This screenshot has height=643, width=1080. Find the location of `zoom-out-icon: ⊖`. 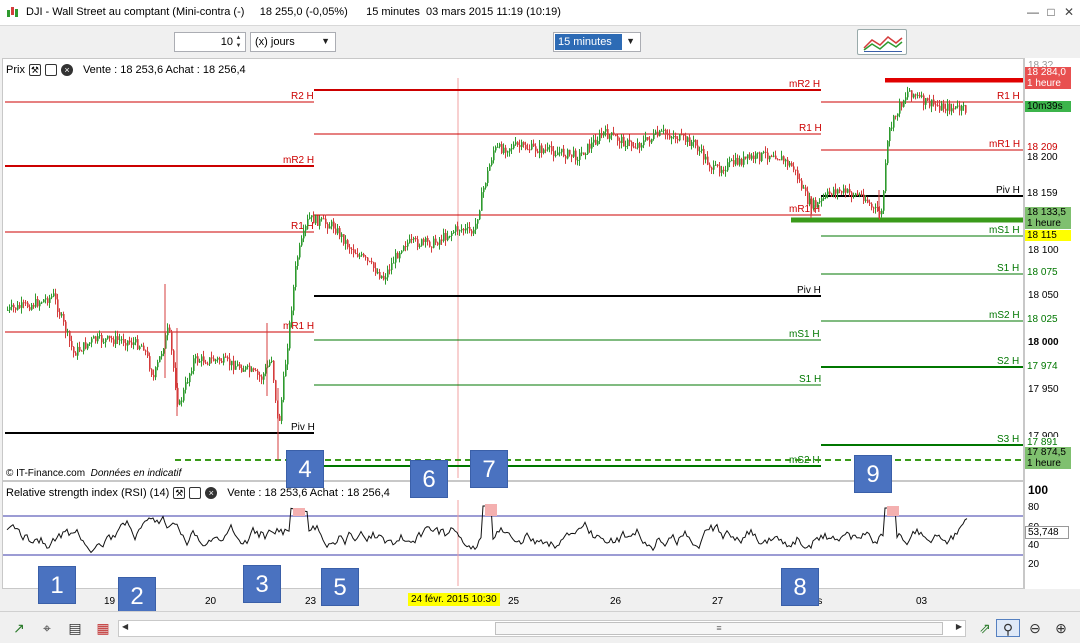

zoom-out-icon: ⊖ is located at coordinates (1035, 628).